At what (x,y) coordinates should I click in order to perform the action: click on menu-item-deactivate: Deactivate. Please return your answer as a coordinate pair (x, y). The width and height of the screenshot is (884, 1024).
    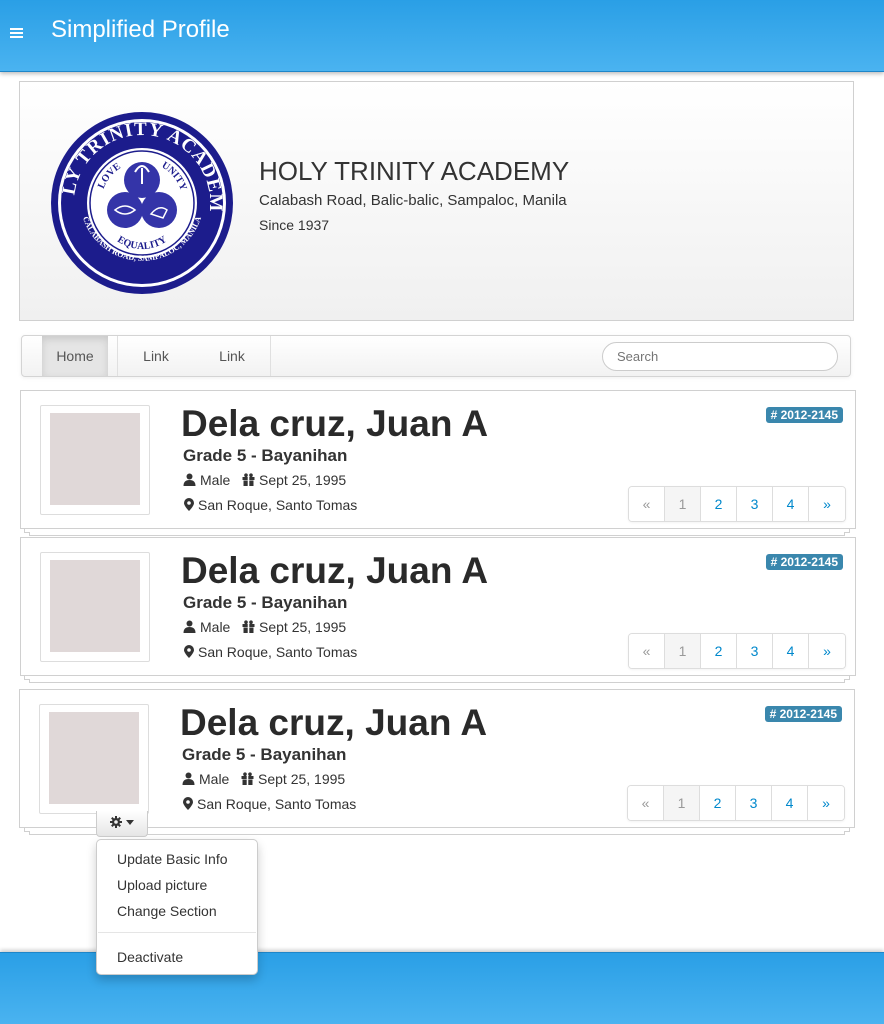
    Looking at the image, I should click on (150, 957).